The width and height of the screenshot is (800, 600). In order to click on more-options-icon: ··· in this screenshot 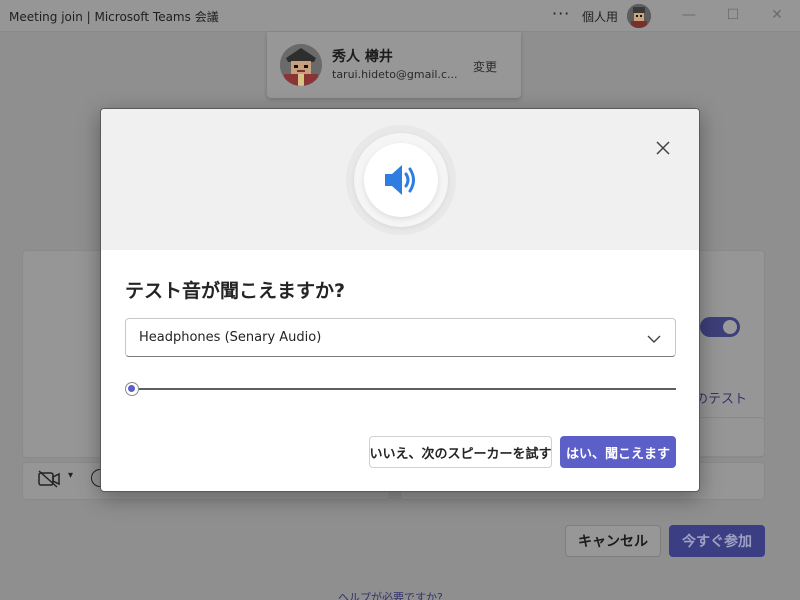, I will do `click(561, 13)`.